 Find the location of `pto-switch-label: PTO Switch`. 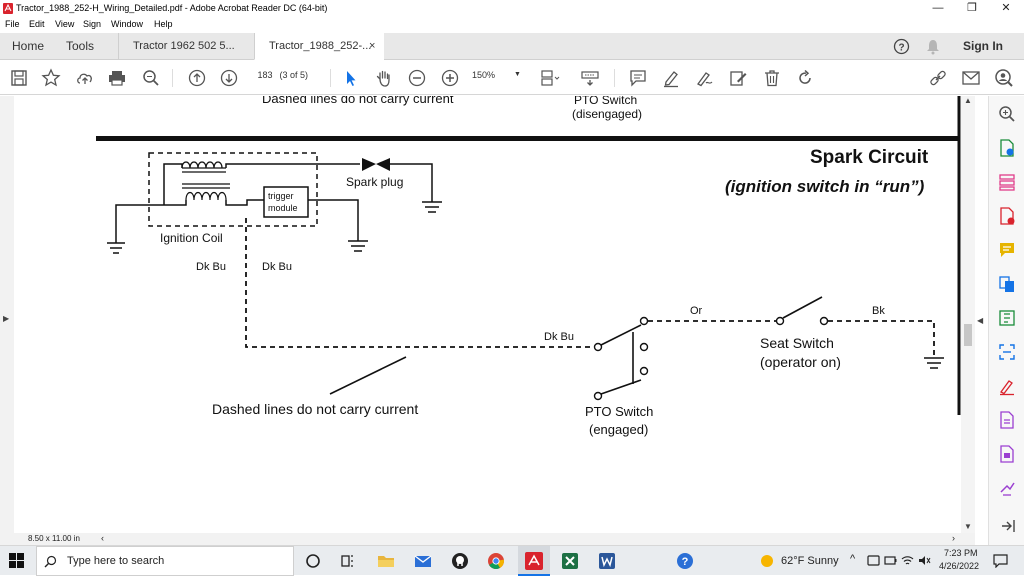

pto-switch-label: PTO Switch is located at coordinates (619, 411).